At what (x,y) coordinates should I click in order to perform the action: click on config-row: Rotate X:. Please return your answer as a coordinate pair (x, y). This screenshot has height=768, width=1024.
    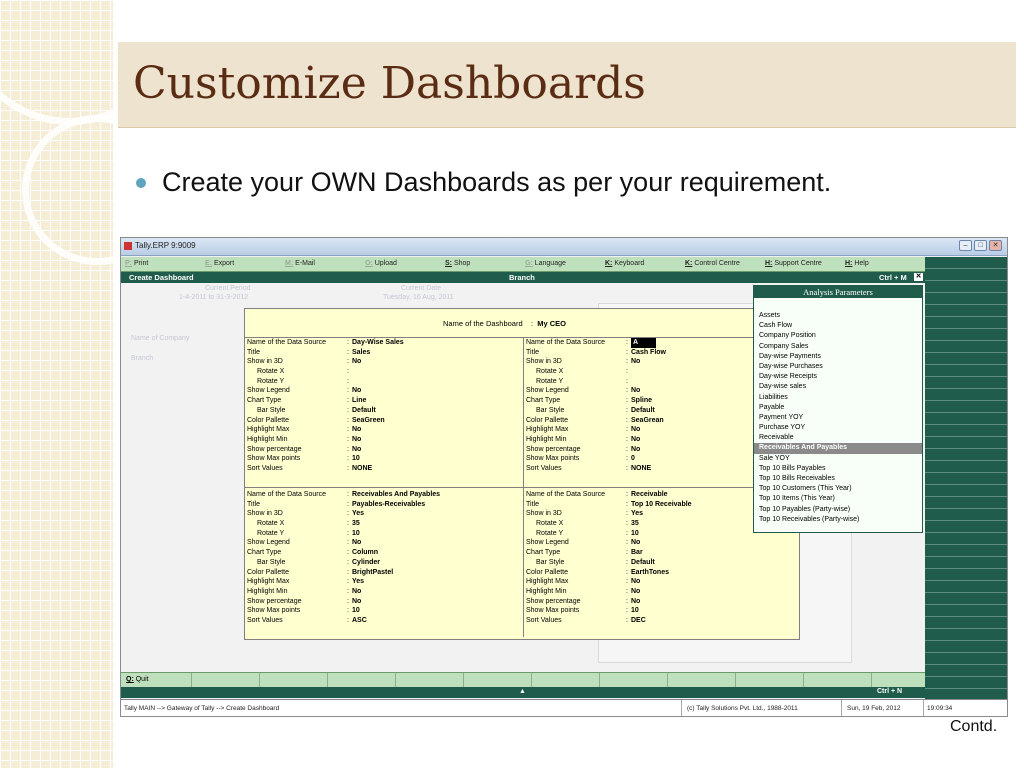
    Looking at the image, I should click on (384, 372).